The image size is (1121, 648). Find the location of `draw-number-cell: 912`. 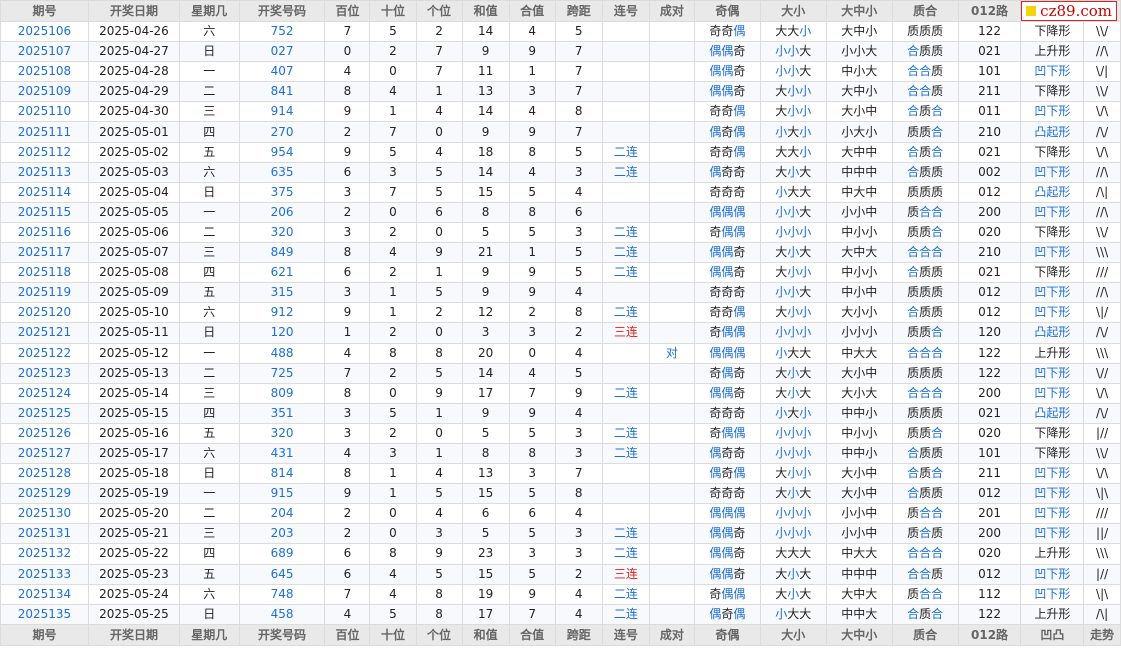

draw-number-cell: 912 is located at coordinates (282, 313).